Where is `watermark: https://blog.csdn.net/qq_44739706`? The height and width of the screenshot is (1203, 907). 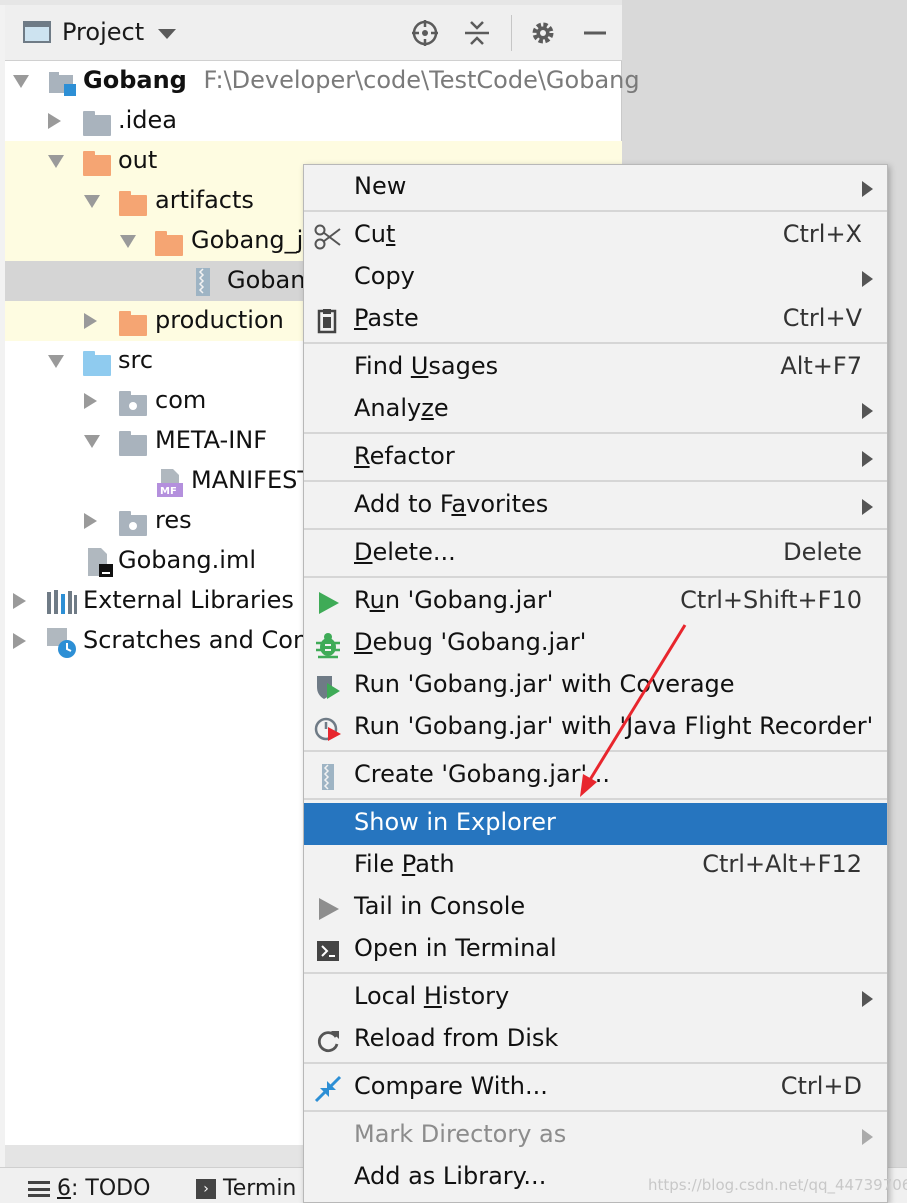 watermark: https://blog.csdn.net/qq_44739706 is located at coordinates (777, 1185).